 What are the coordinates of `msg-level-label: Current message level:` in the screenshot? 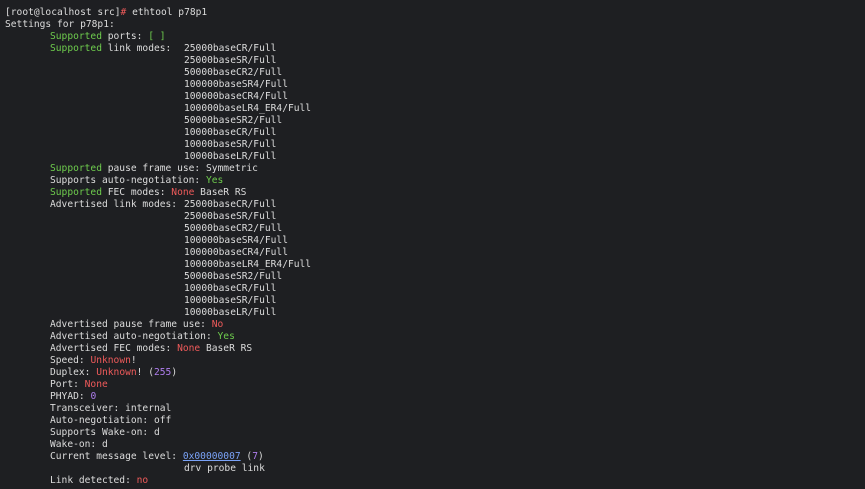 It's located at (116, 456).